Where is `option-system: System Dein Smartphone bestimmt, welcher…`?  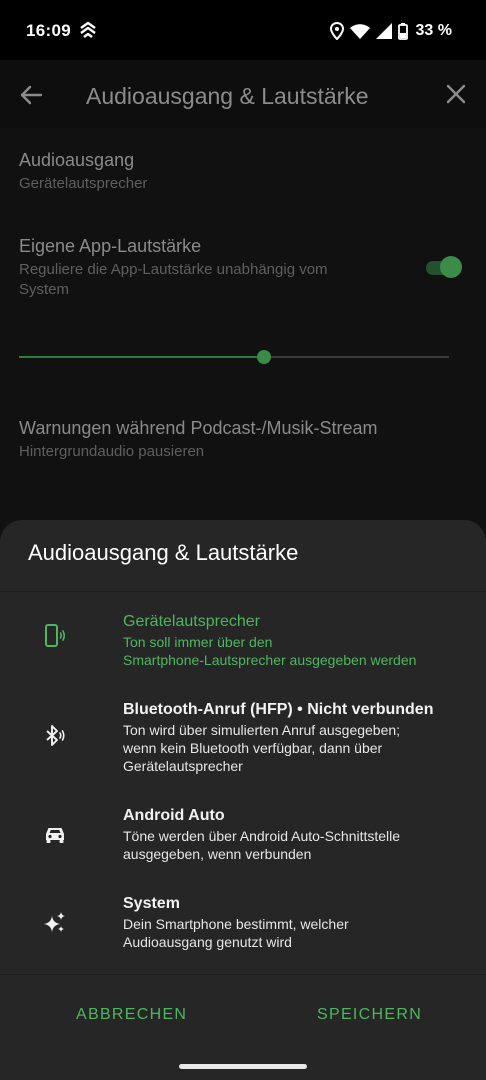 option-system: System Dein Smartphone bestimmt, welcher… is located at coordinates (243, 924).